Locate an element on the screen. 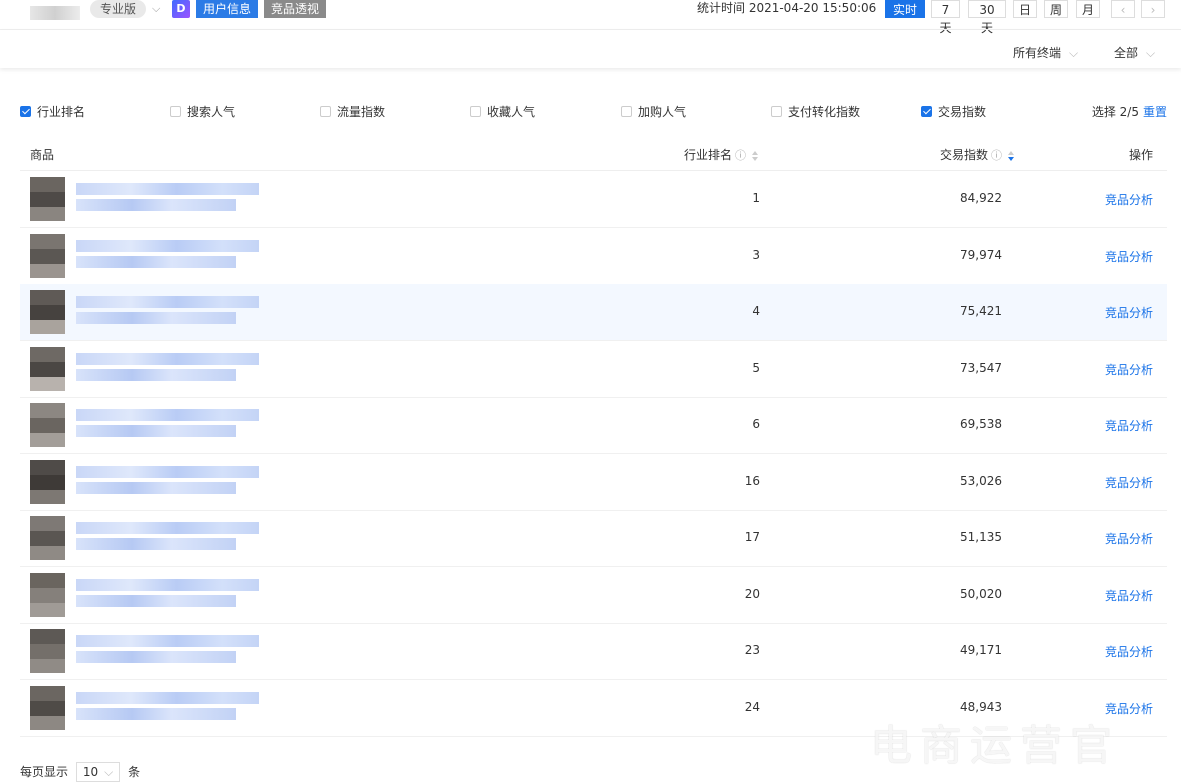  metric-selector: 行业排名 搜索人气 流量指数 收藏人气 加购人气 支付转化指数 交易指数 is located at coordinates (590, 111).